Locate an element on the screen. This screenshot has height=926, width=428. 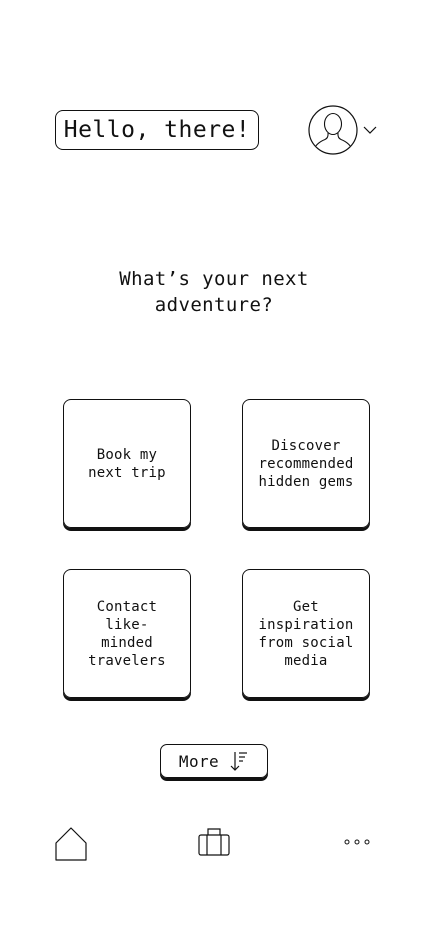
home-icon is located at coordinates (71, 844).